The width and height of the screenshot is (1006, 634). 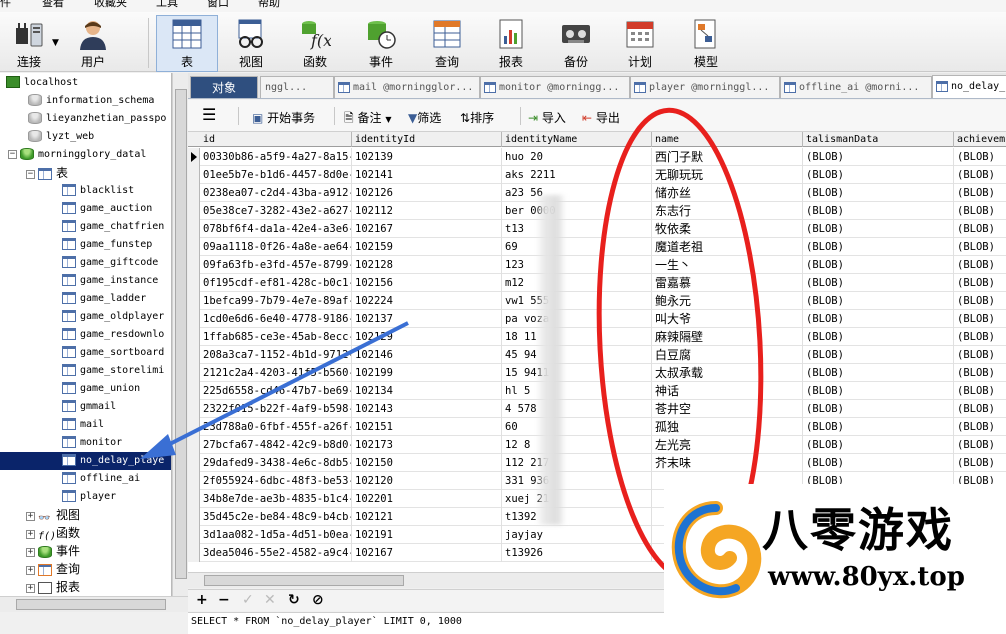 What do you see at coordinates (577, 499) in the screenshot?
I see `table-cell: xuej 21` at bounding box center [577, 499].